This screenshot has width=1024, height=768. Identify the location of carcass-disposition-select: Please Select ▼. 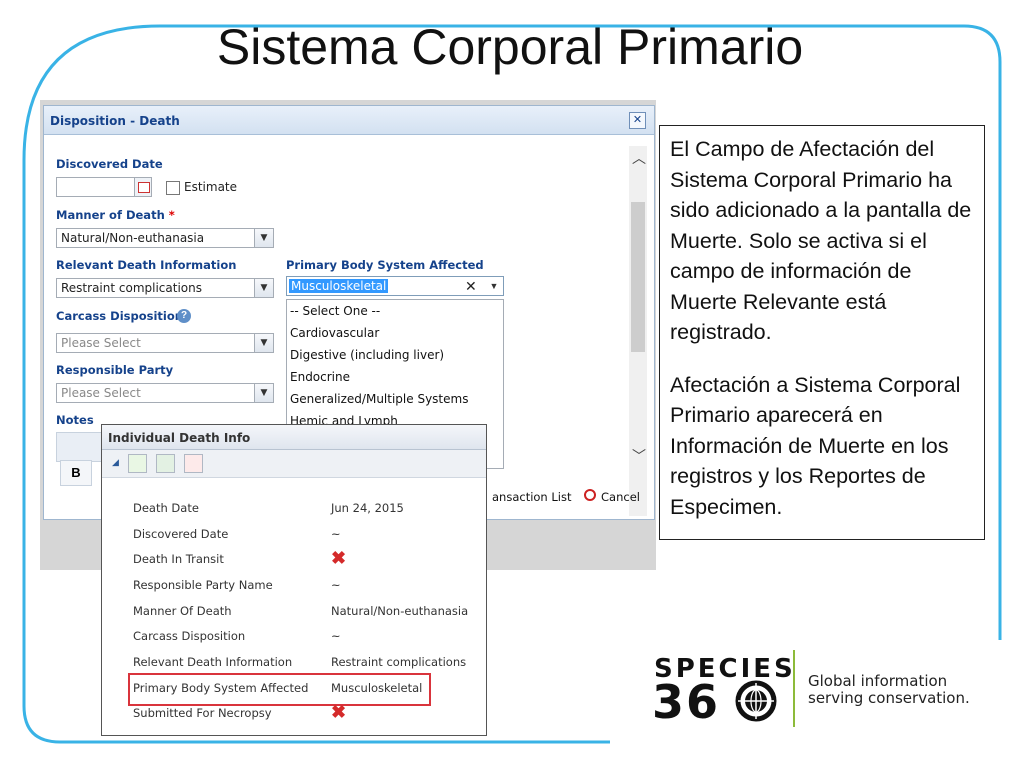
(165, 343).